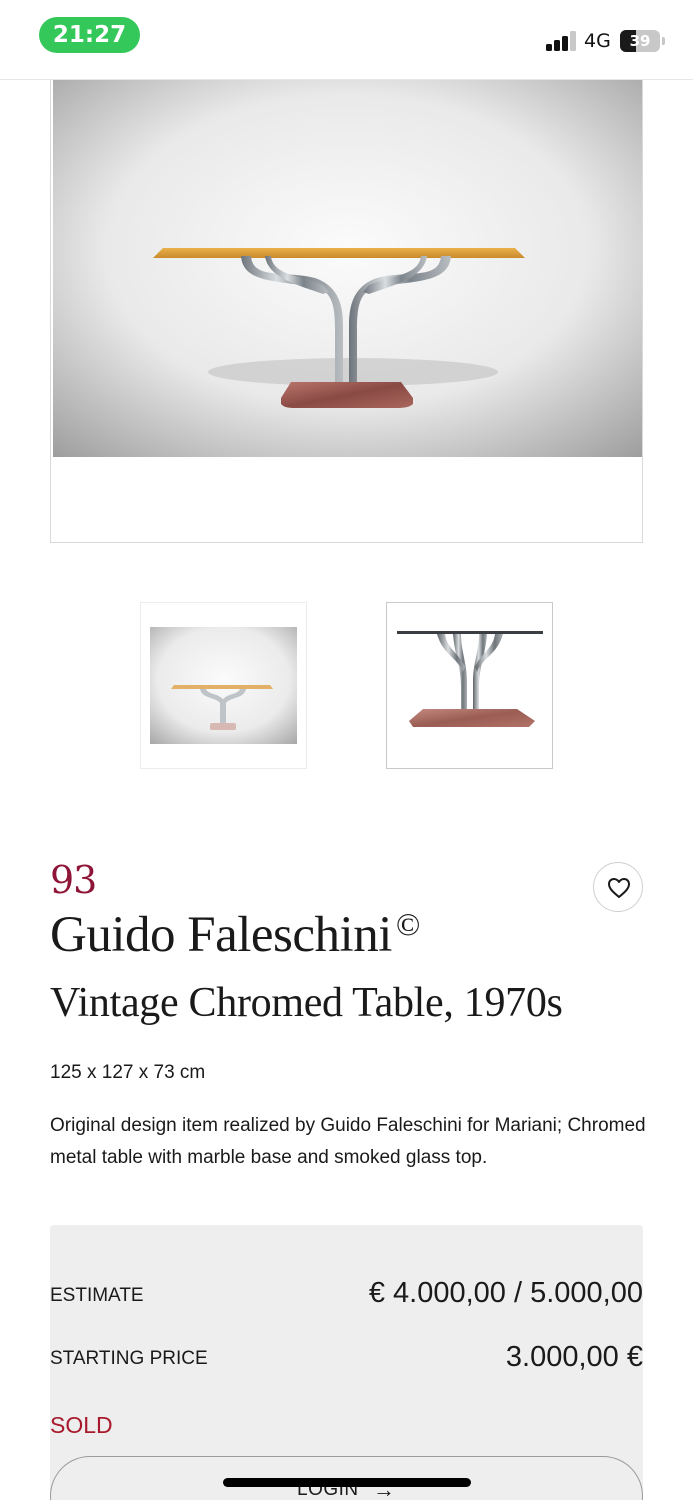 The height and width of the screenshot is (1500, 693). Describe the element at coordinates (306, 1003) in the screenshot. I see `lot-title: Vintage Chromed Table, 1970s` at that location.